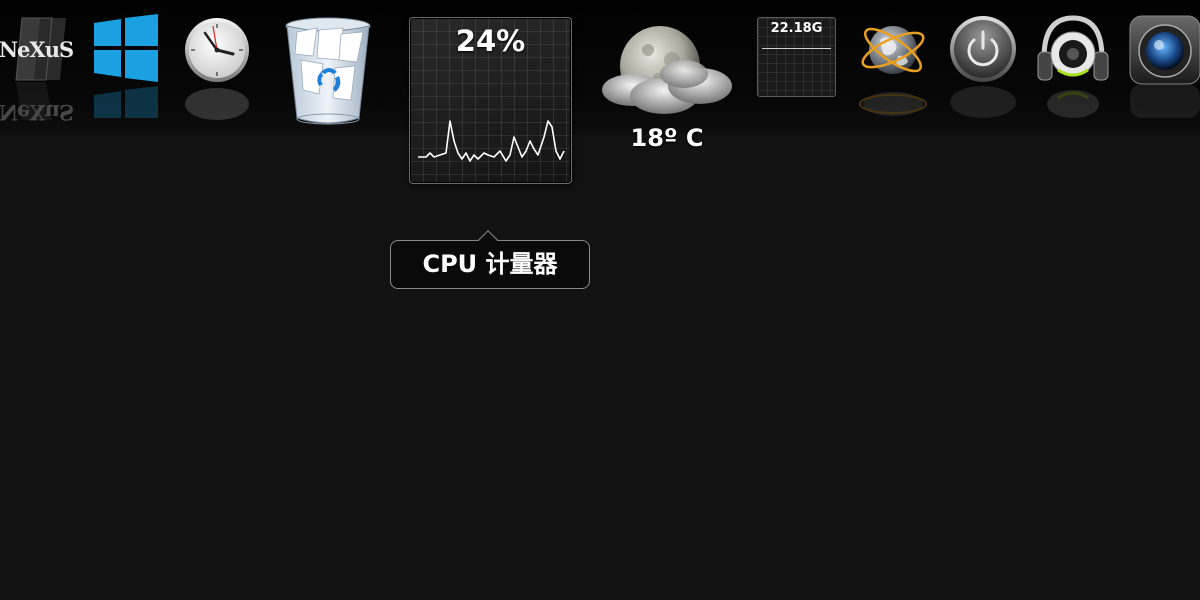  What do you see at coordinates (490, 264) in the screenshot?
I see `tooltip-text: CPU 计量器` at bounding box center [490, 264].